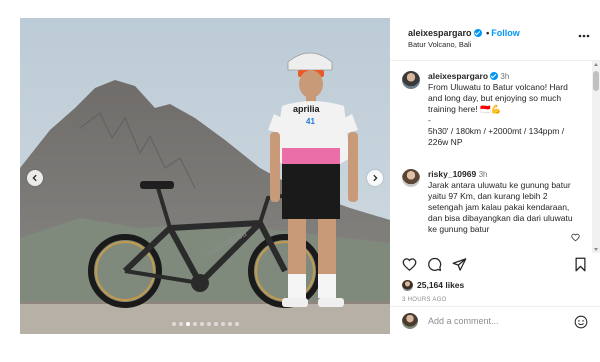 The image size is (600, 362). I want to click on add-comment-input, so click(498, 321).